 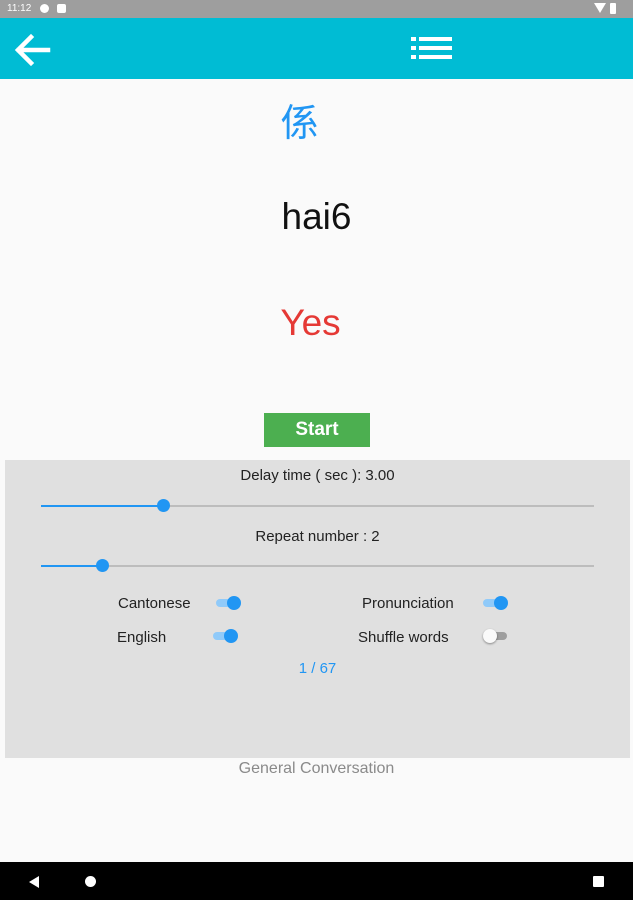 What do you see at coordinates (408, 603) in the screenshot?
I see `pronunciation-label: Pronunciation` at bounding box center [408, 603].